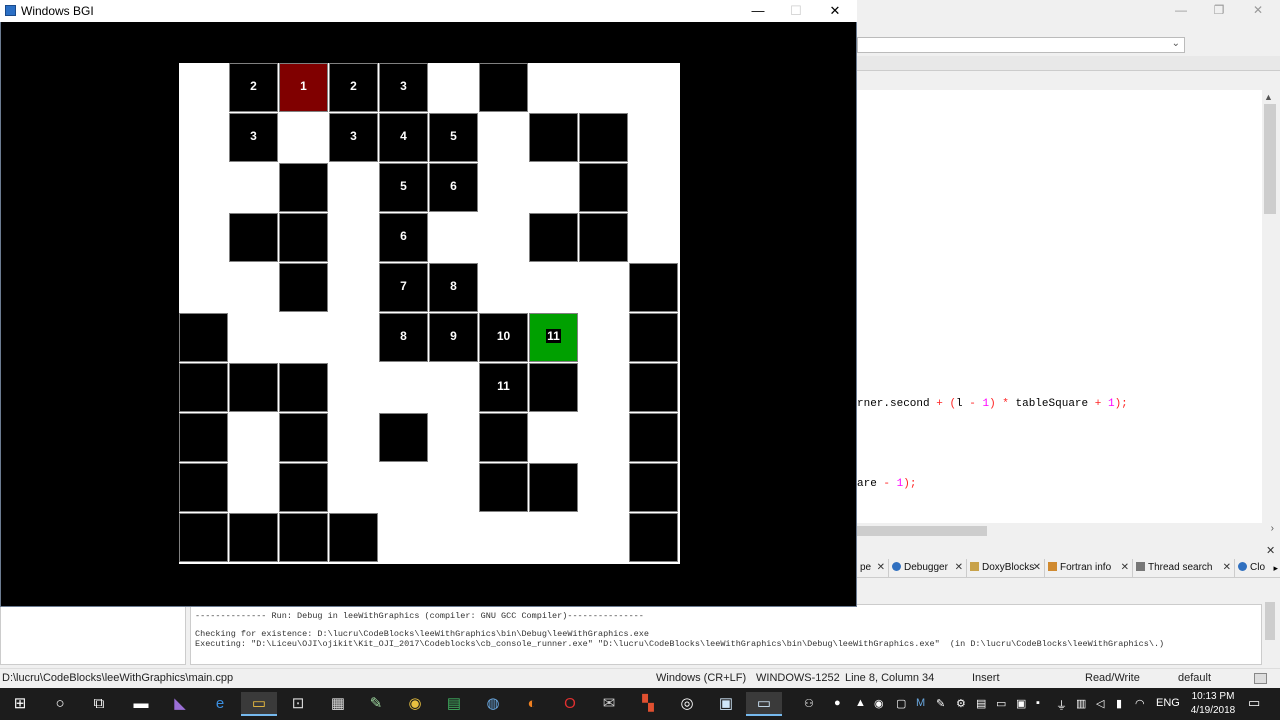 Image resolution: width=1280 pixels, height=720 pixels. Describe the element at coordinates (259, 704) in the screenshot. I see `file-explorer-icon: ▭` at that location.